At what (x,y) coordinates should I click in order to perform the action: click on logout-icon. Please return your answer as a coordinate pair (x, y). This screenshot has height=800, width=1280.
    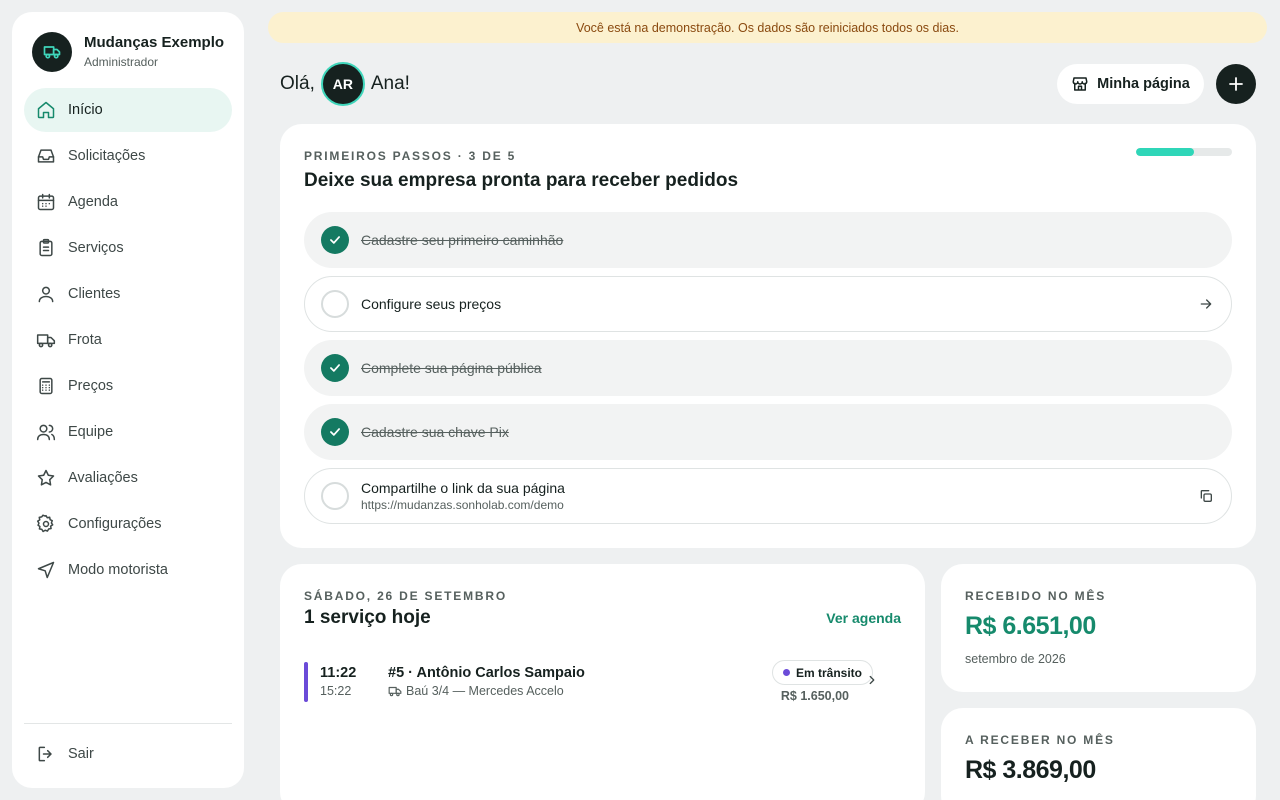
    Looking at the image, I should click on (46, 754).